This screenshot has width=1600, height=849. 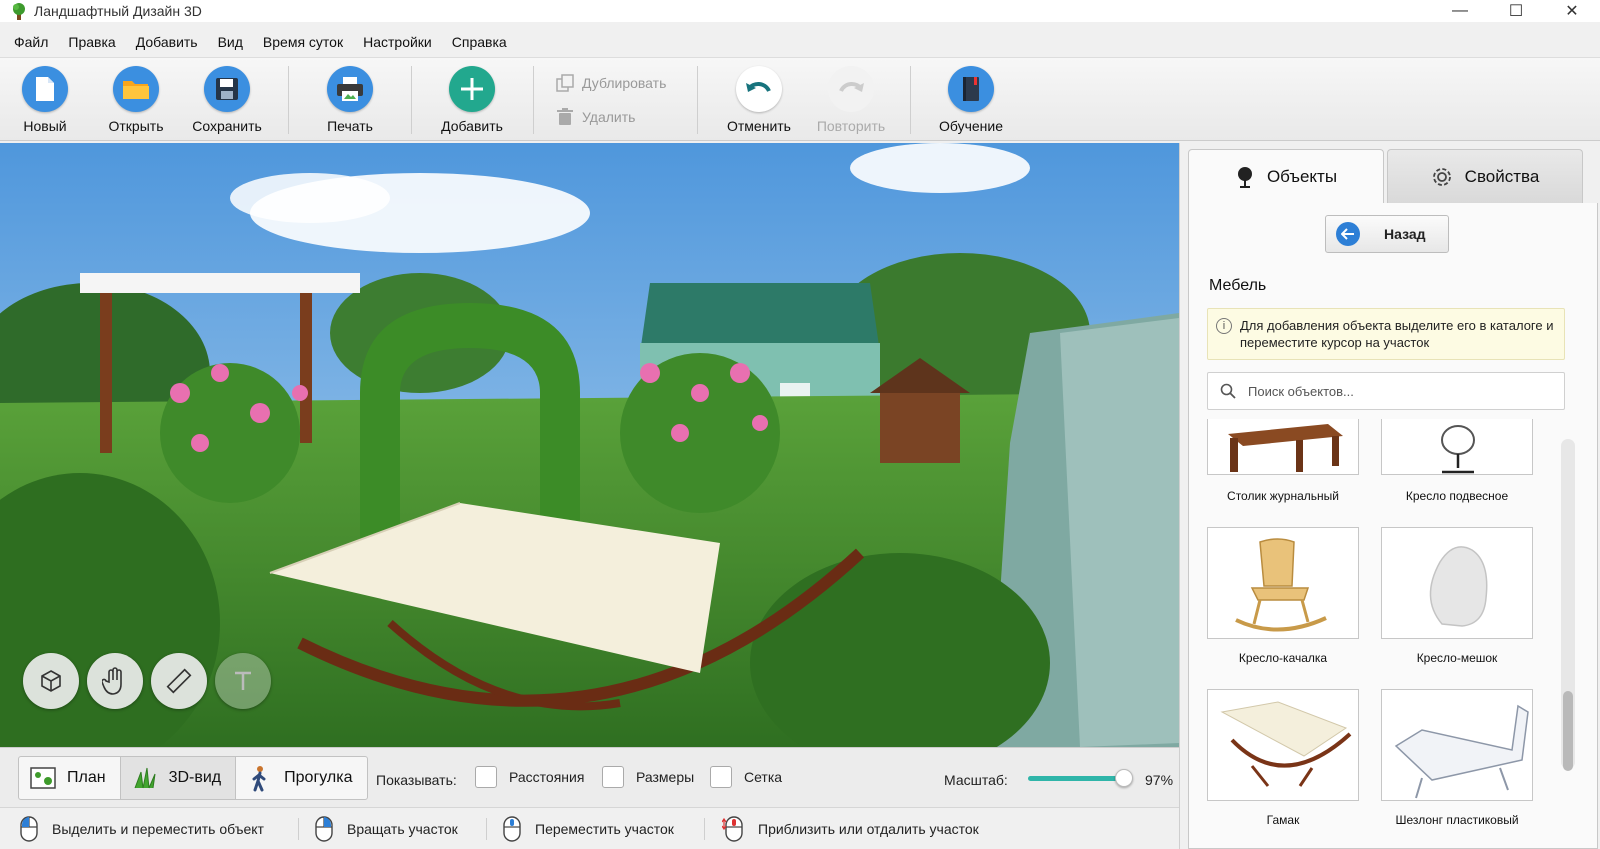 I want to click on trash-icon, so click(x=565, y=116).